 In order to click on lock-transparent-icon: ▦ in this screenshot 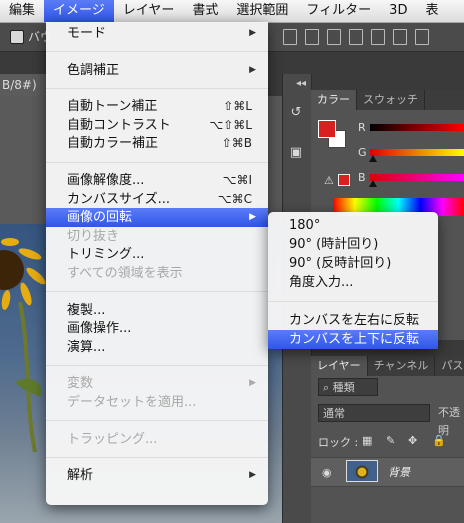, I will do `click(367, 440)`.